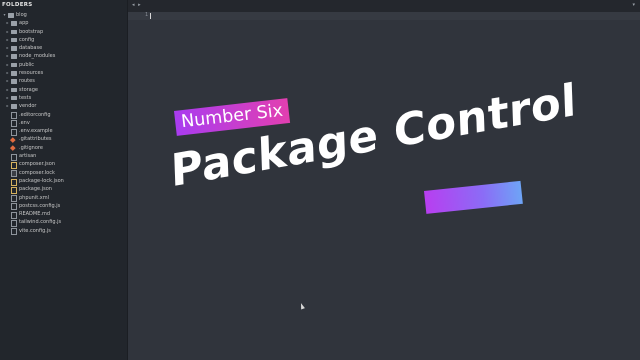 The width and height of the screenshot is (640, 360). What do you see at coordinates (35, 139) in the screenshot?
I see `tree-item-label: .gitattributes` at bounding box center [35, 139].